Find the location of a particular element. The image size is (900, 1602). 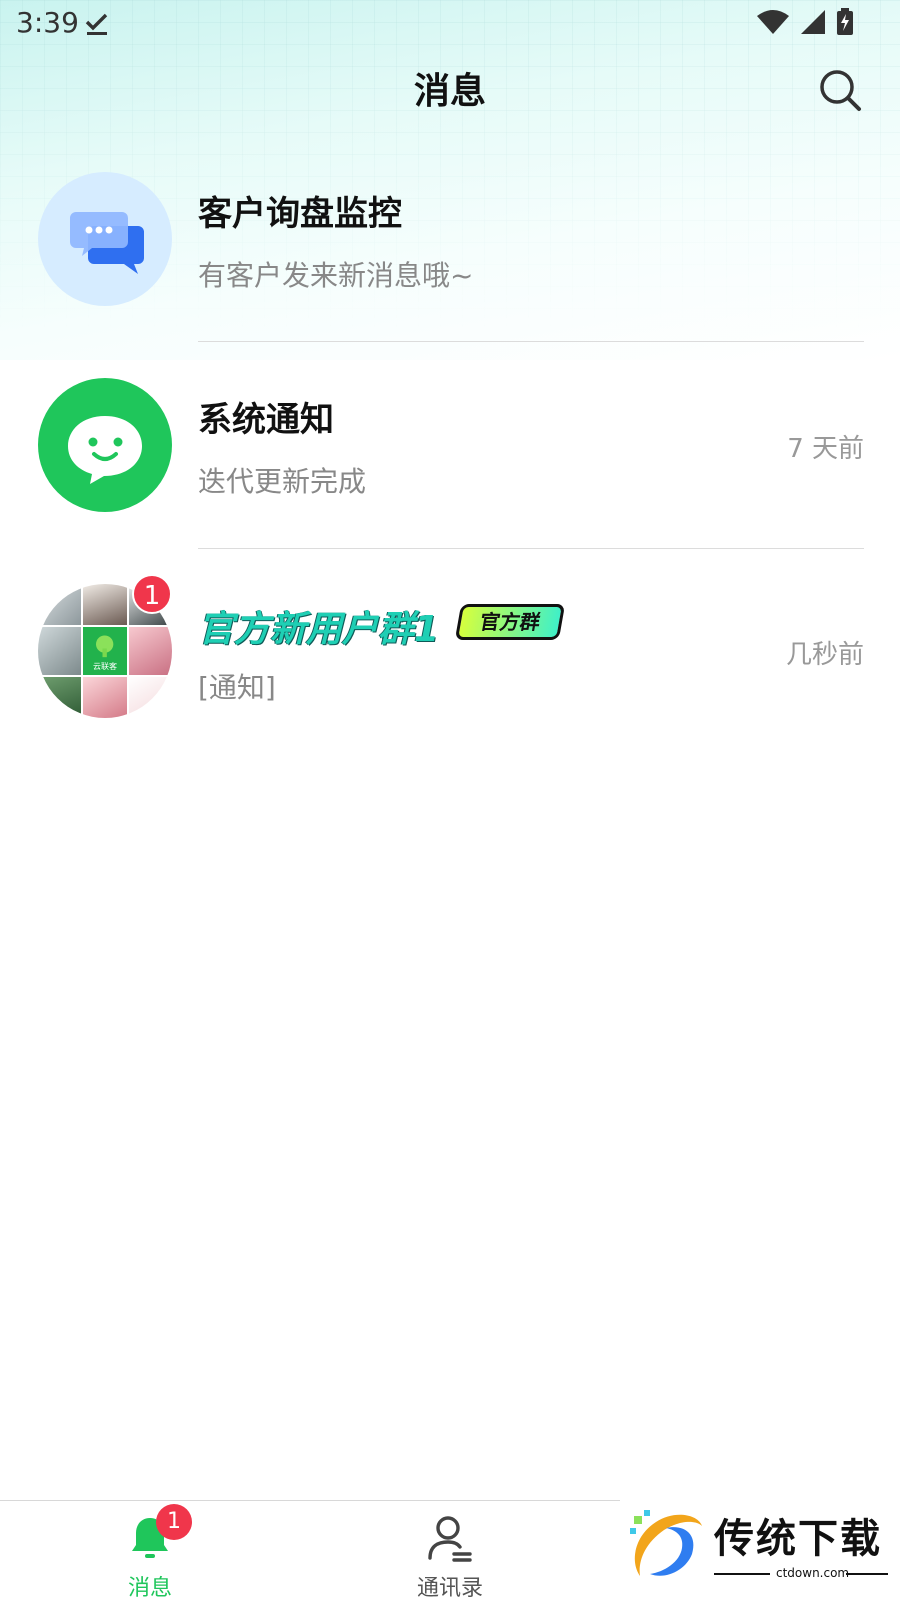

battery-charging-icon is located at coordinates (845, 21).